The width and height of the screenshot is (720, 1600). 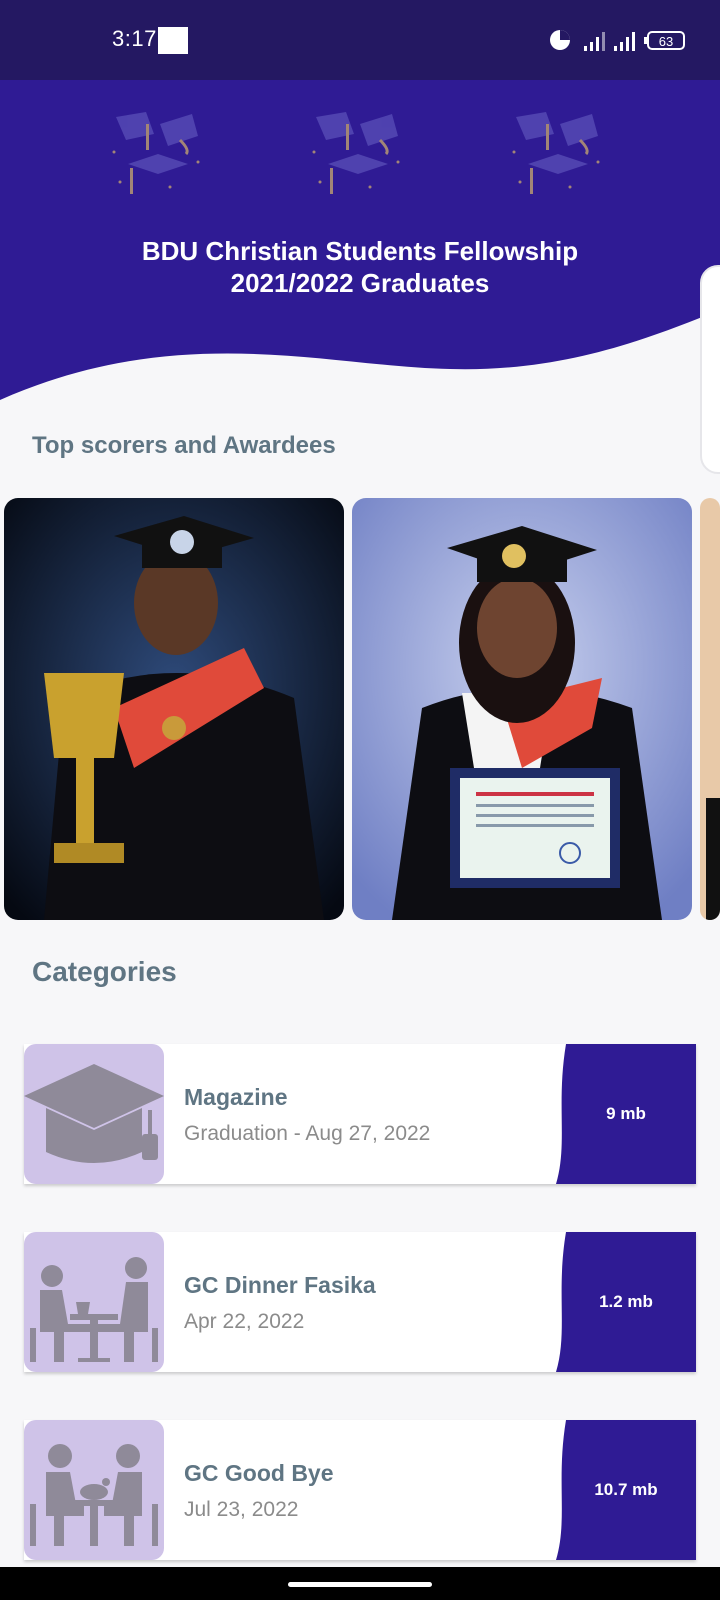 What do you see at coordinates (94, 1309) in the screenshot?
I see `dinner-table-icon` at bounding box center [94, 1309].